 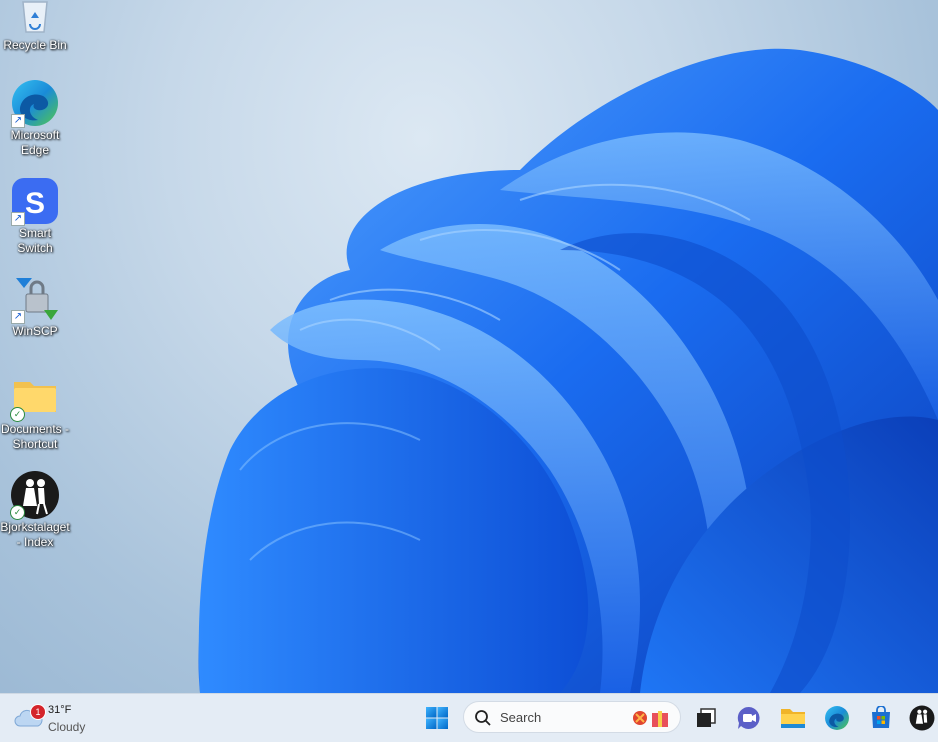 I want to click on search-icon, so click(x=483, y=718).